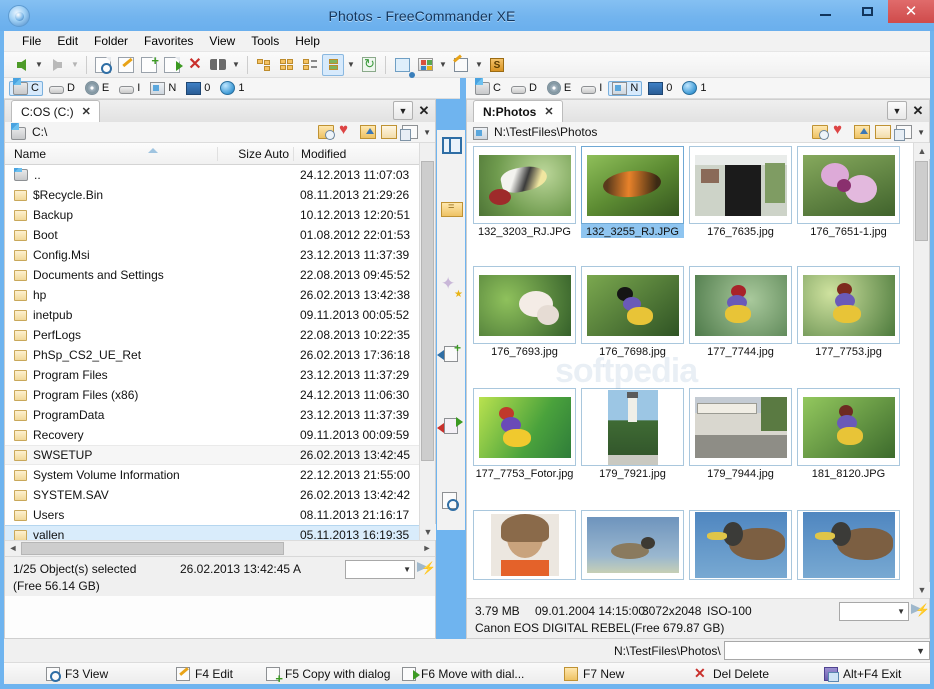 Image resolution: width=934 pixels, height=689 pixels. What do you see at coordinates (195, 65) in the screenshot?
I see `delete-button: ✕` at bounding box center [195, 65].